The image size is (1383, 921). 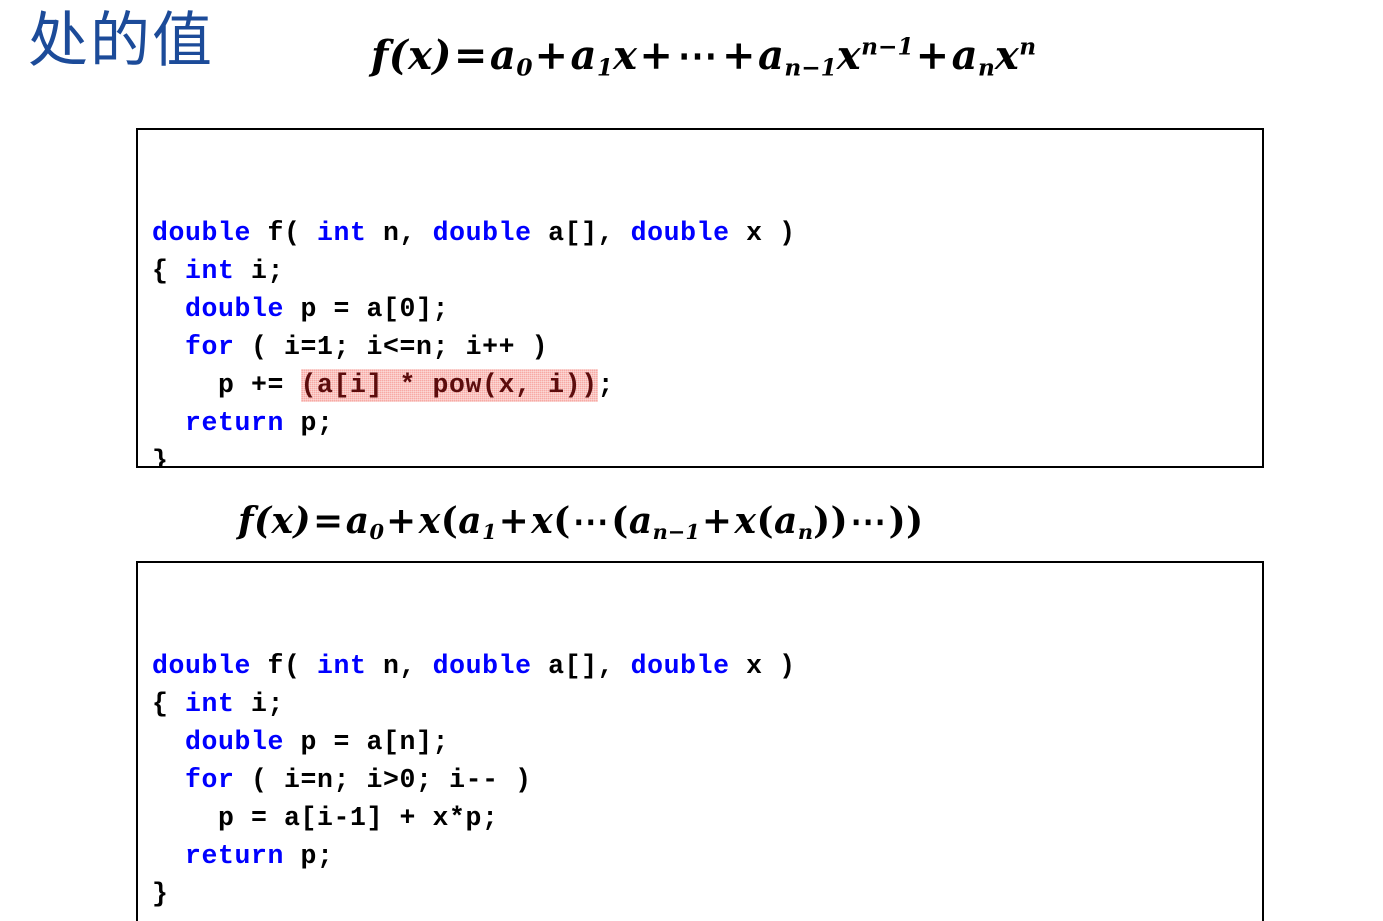 What do you see at coordinates (511, 57) in the screenshot?
I see `formula-term-a0: a0` at bounding box center [511, 57].